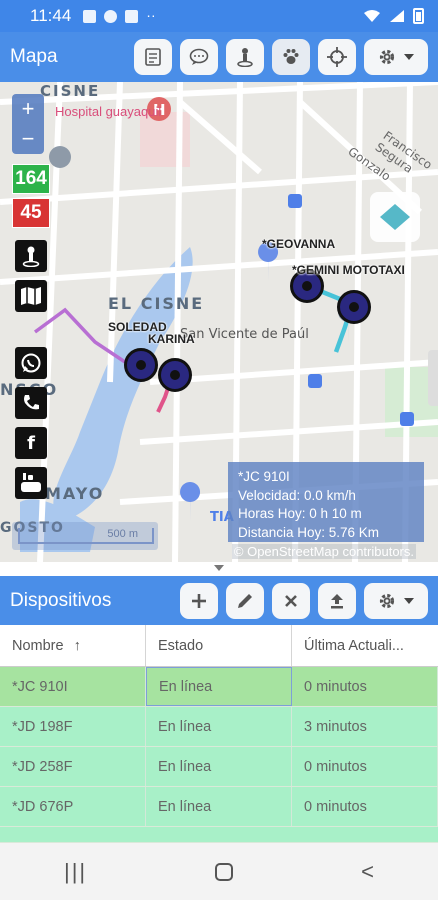 This screenshot has width=438, height=900. Describe the element at coordinates (264, 476) in the screenshot. I see `info-plate: *JC 910I` at that location.